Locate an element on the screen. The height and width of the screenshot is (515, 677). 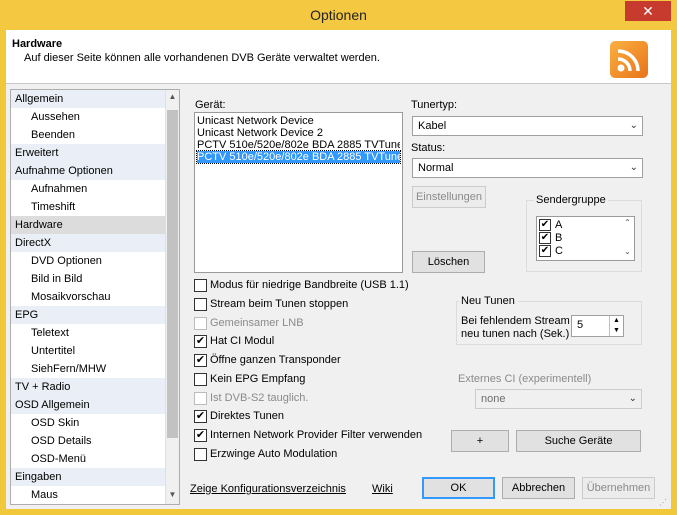
tree-item: Bild in Bild is located at coordinates (88, 279).